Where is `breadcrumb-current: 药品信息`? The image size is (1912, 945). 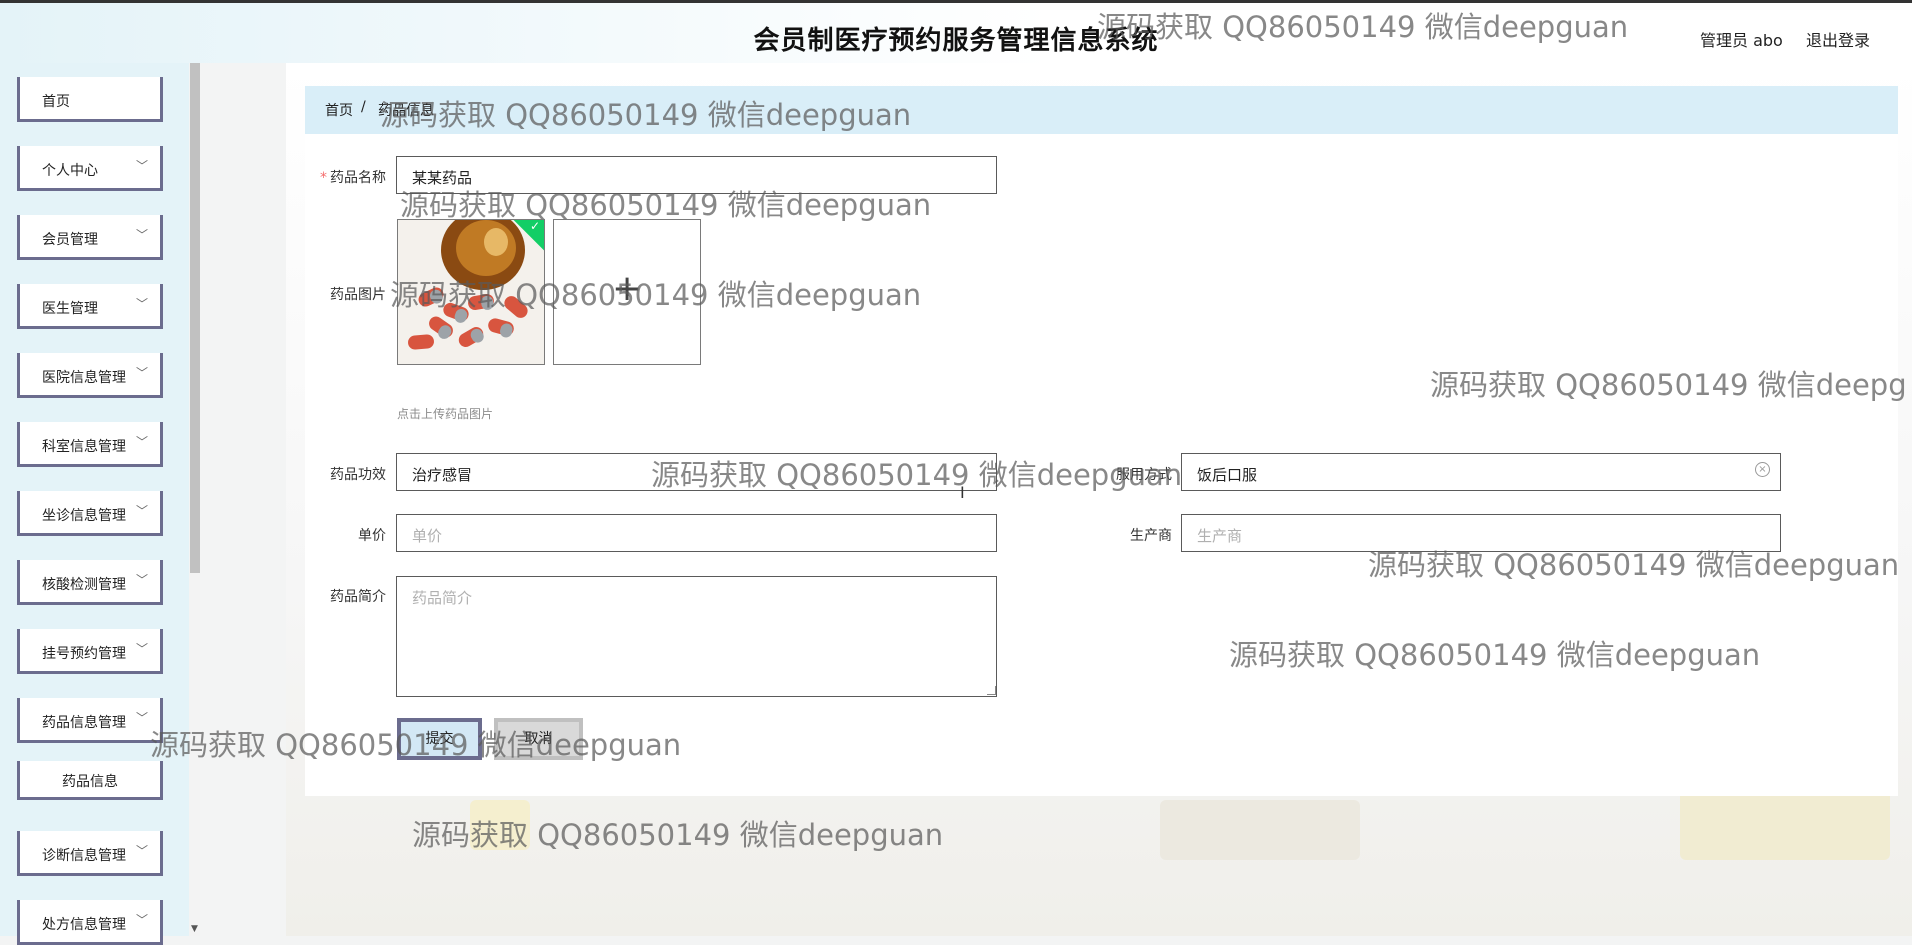 breadcrumb-current: 药品信息 is located at coordinates (406, 111).